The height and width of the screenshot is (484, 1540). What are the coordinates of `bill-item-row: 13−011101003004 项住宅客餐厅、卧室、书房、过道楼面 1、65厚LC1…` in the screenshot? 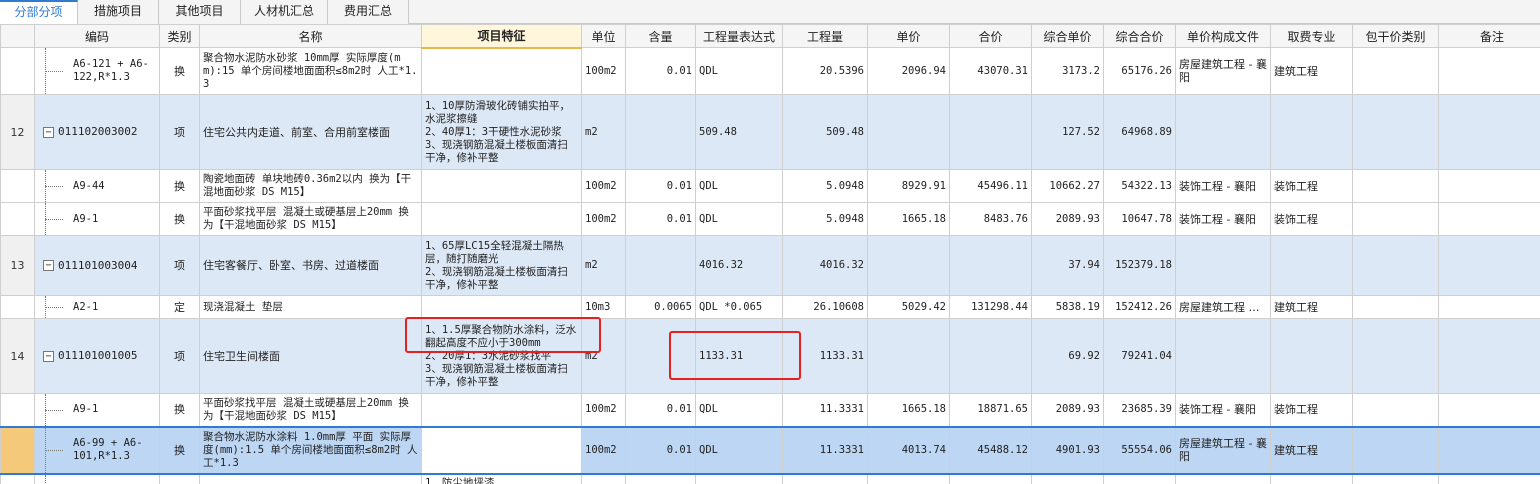 It's located at (770, 265).